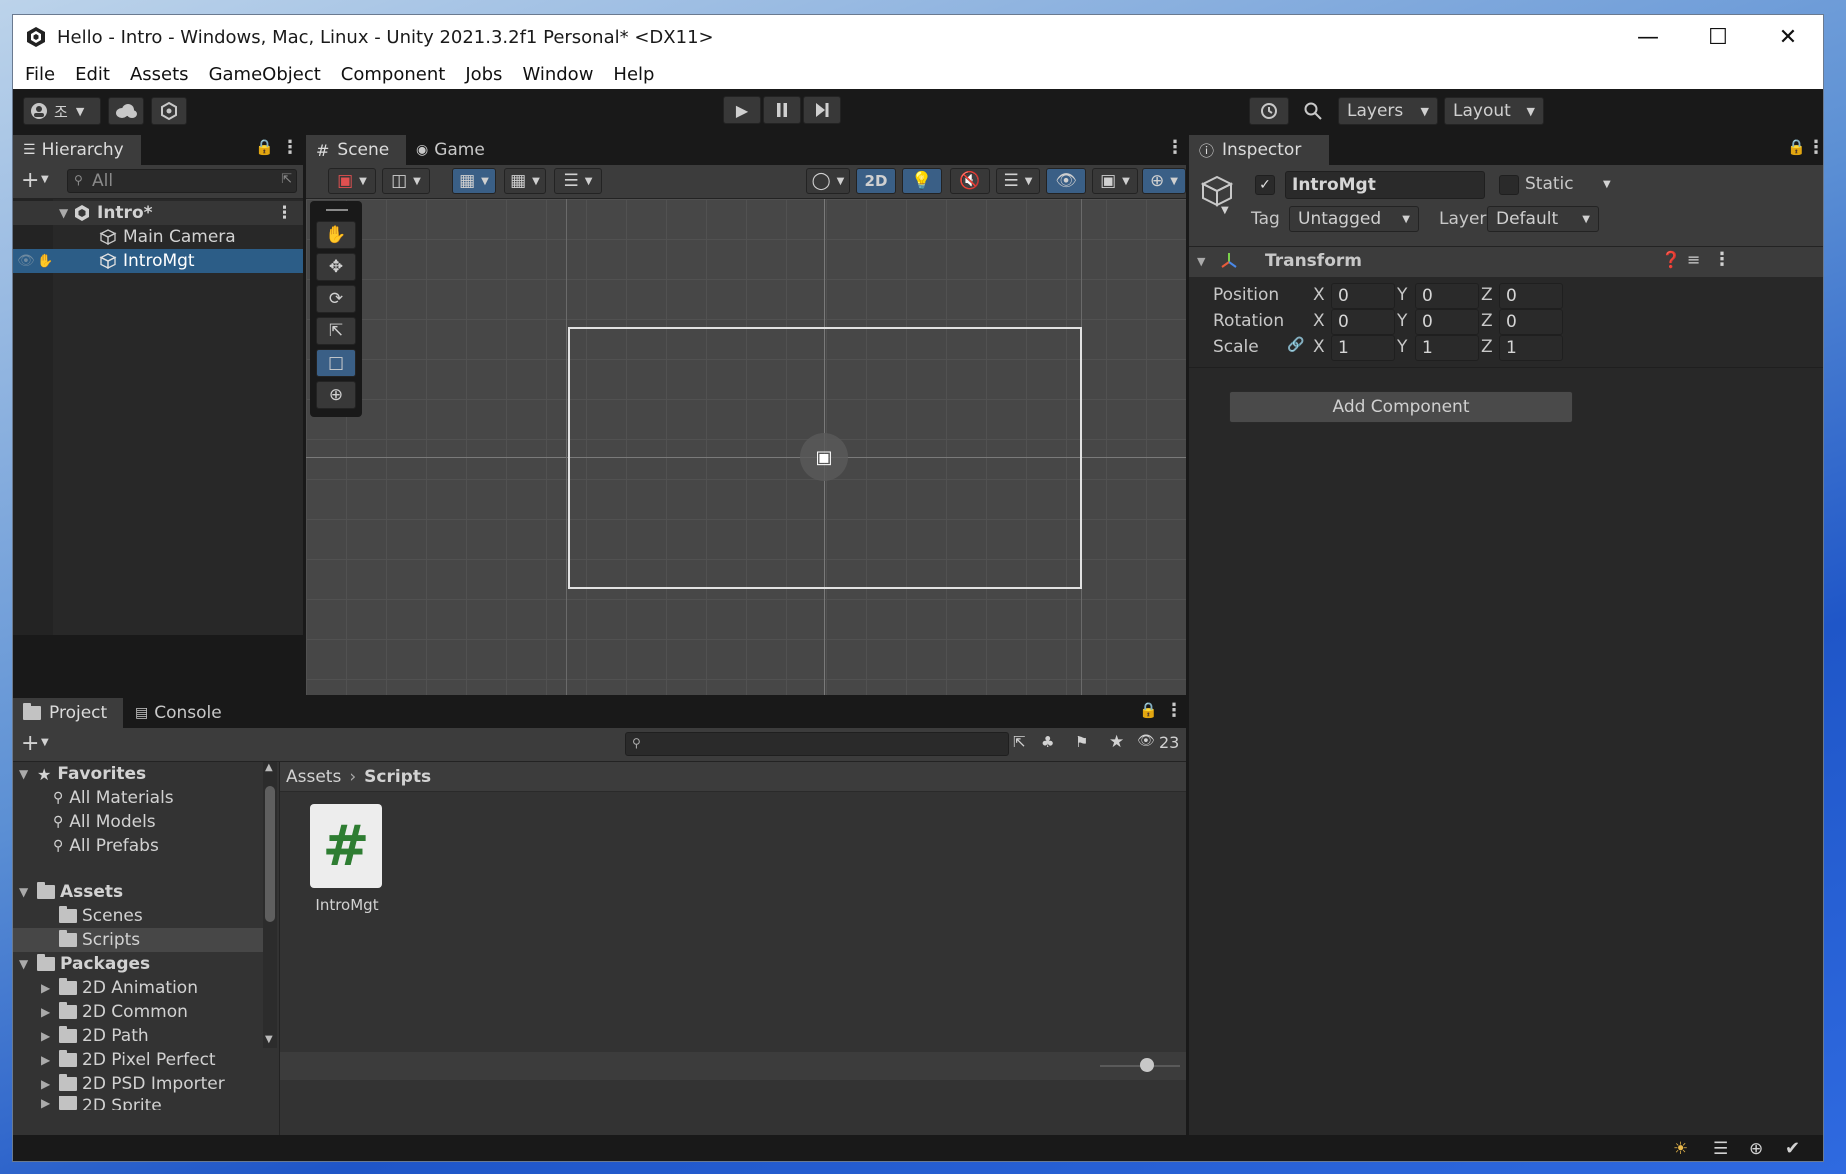 The image size is (1846, 1174). I want to click on tree-item-all-materials: ⚲ All Materials, so click(138, 798).